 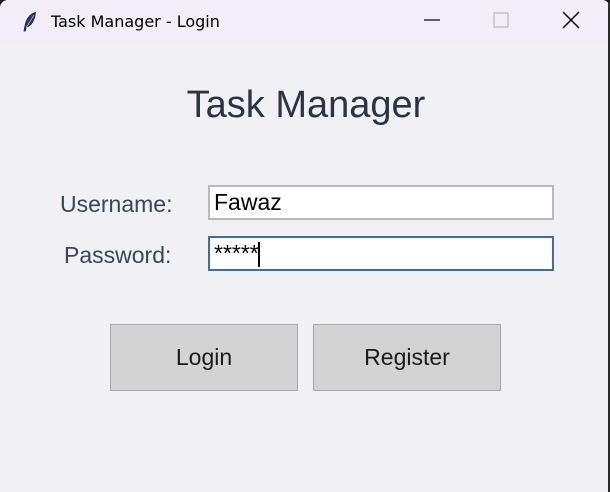 I want to click on password-label: Password:, so click(x=118, y=255).